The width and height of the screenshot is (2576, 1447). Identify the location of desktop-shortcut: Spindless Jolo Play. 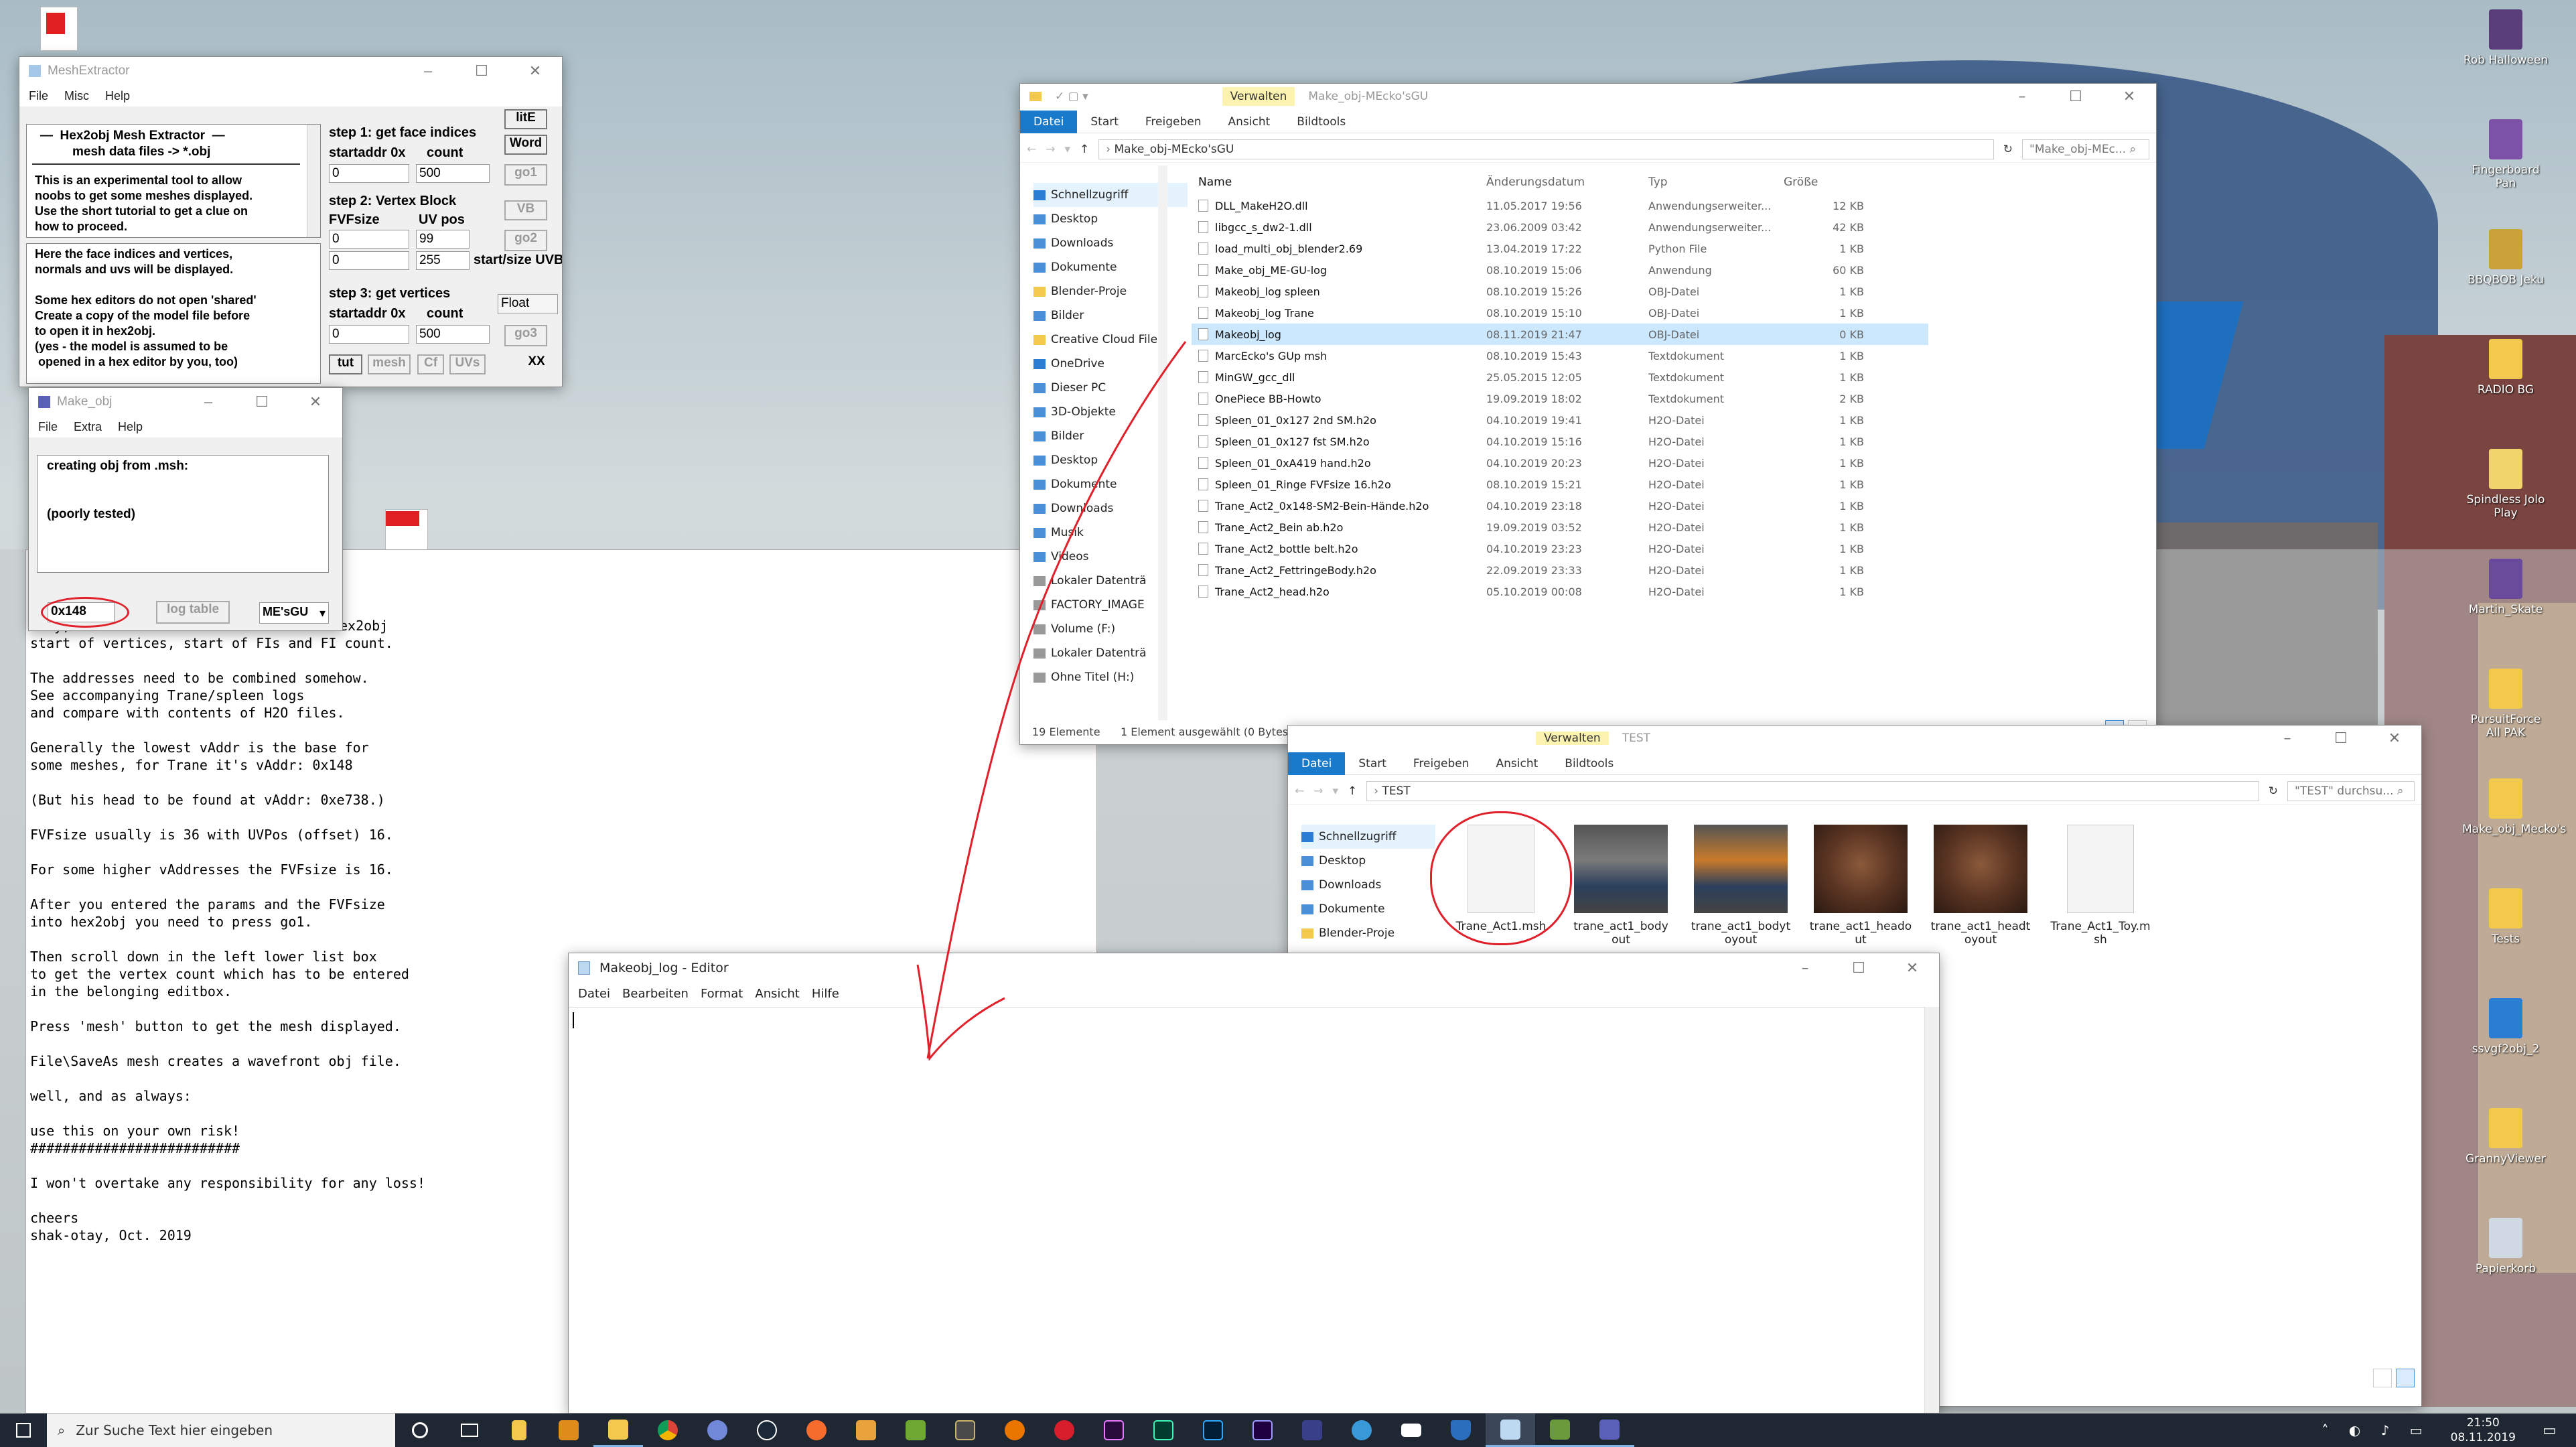
(2505, 485).